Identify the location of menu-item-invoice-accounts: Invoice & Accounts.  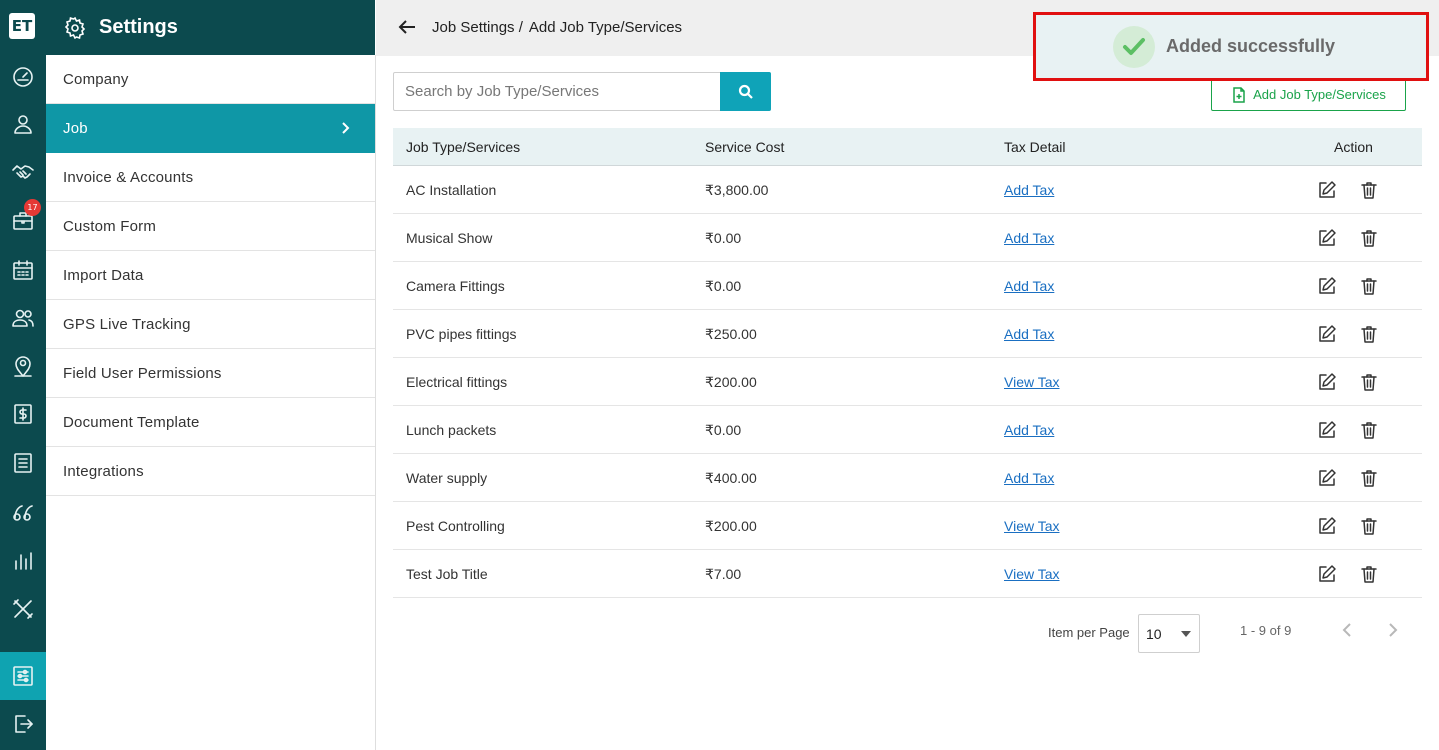
(210, 177).